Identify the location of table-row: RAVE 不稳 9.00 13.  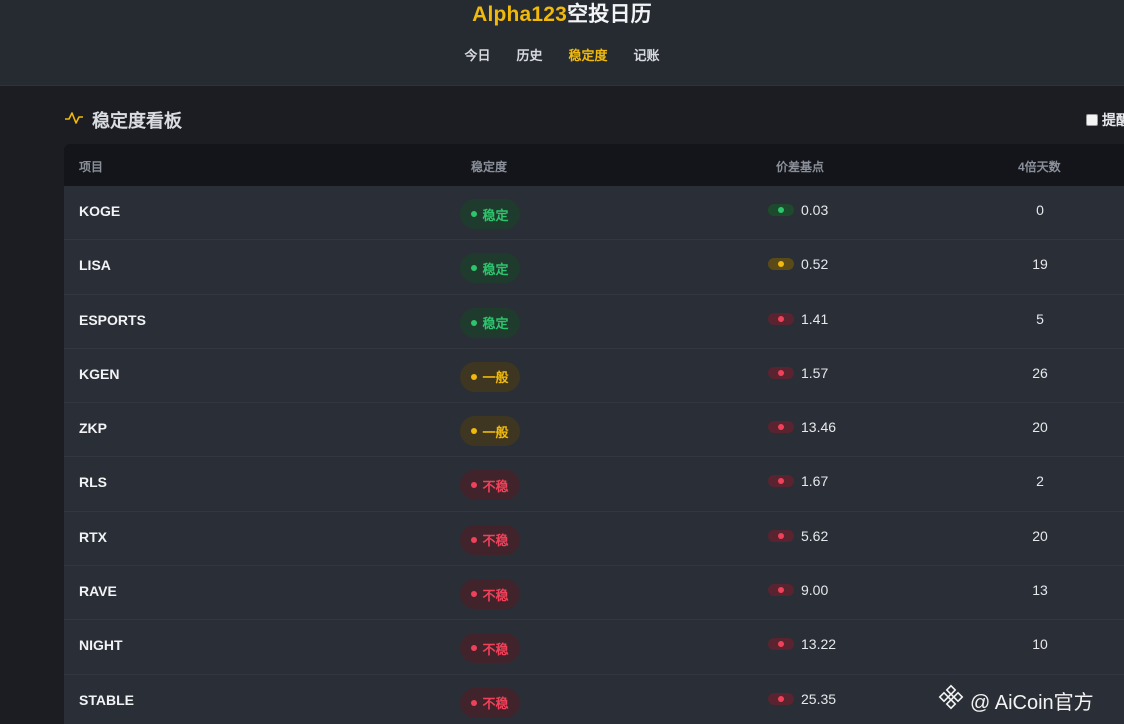
(594, 593).